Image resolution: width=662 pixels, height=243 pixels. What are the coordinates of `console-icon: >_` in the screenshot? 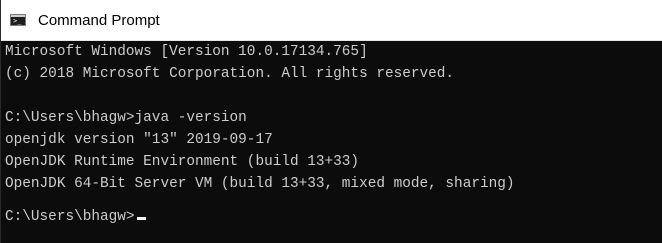 It's located at (18, 20).